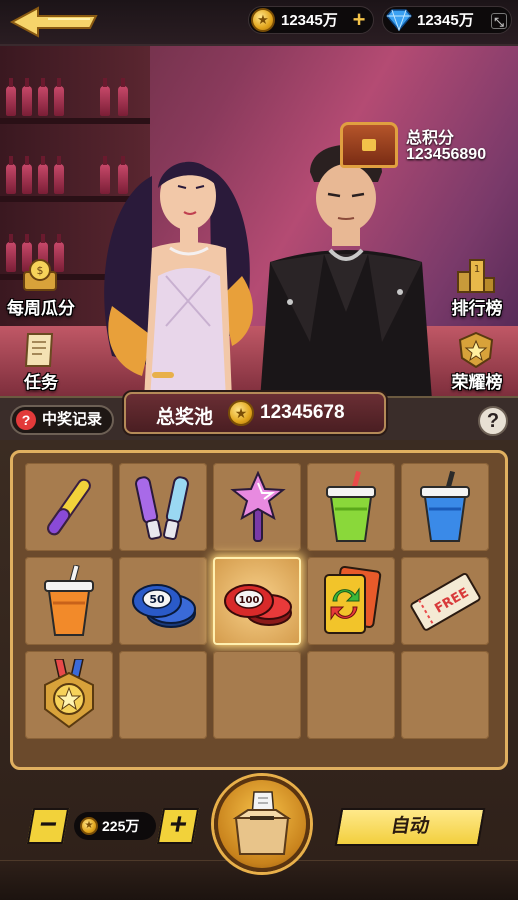 The height and width of the screenshot is (900, 518). I want to click on gem-amount: 12345万, so click(445, 20).